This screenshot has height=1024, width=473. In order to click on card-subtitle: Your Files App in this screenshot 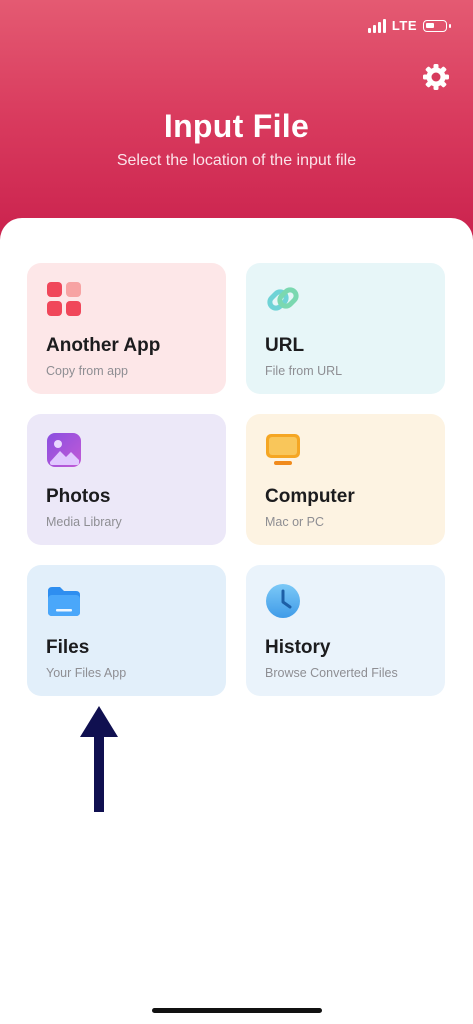, I will do `click(86, 673)`.